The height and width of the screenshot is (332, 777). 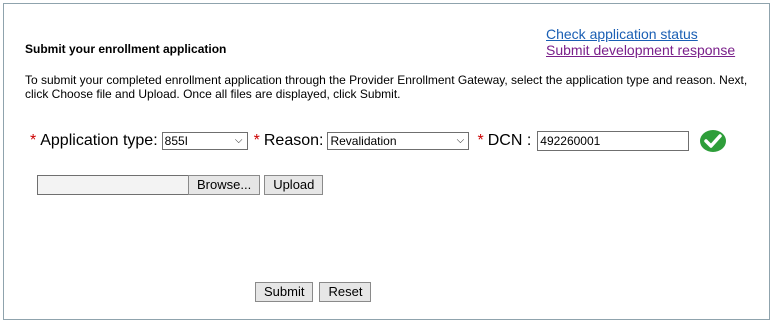 I want to click on reset-button: Reset, so click(x=345, y=292).